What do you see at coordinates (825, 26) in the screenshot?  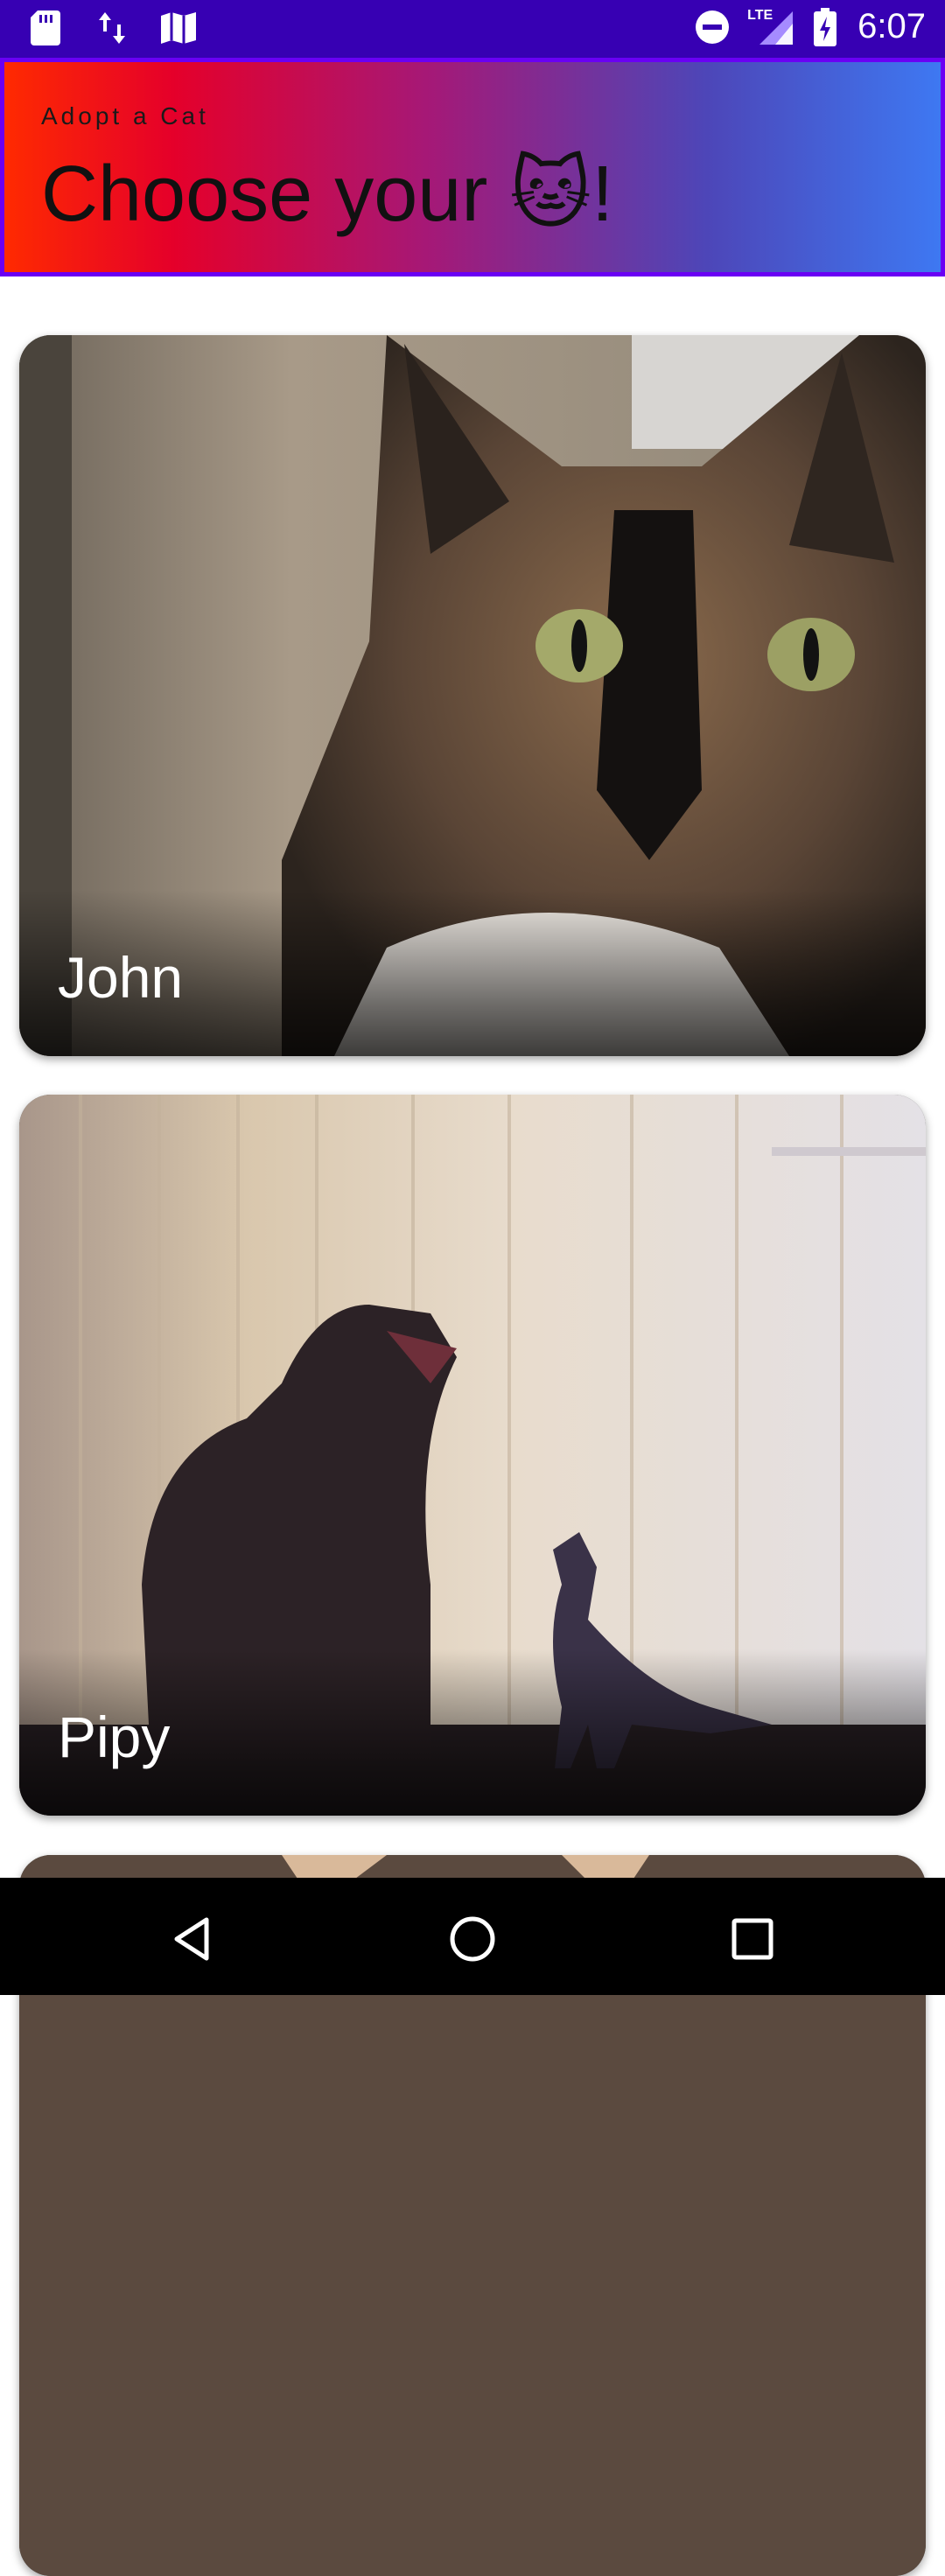 I see `battery-icon` at bounding box center [825, 26].